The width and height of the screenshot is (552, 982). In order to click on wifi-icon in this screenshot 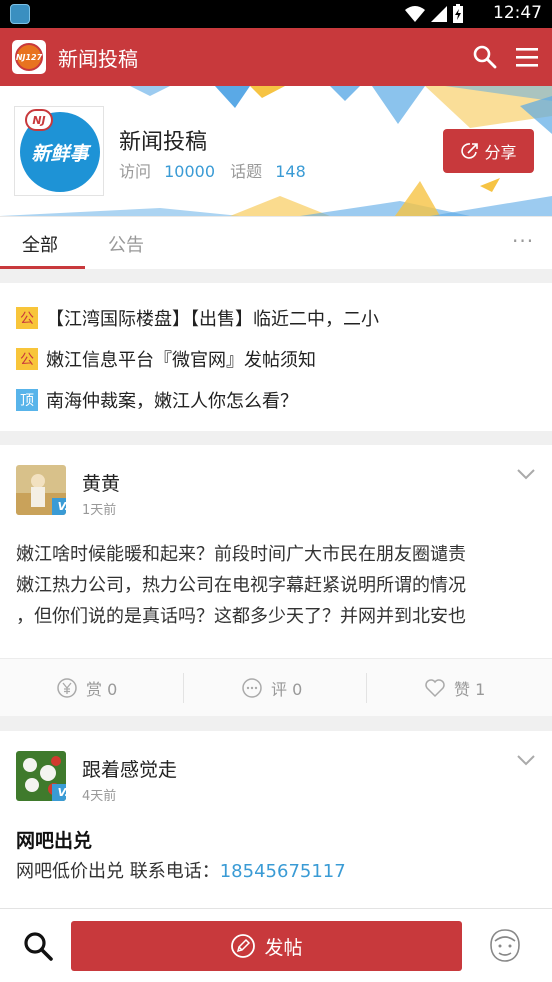, I will do `click(415, 14)`.